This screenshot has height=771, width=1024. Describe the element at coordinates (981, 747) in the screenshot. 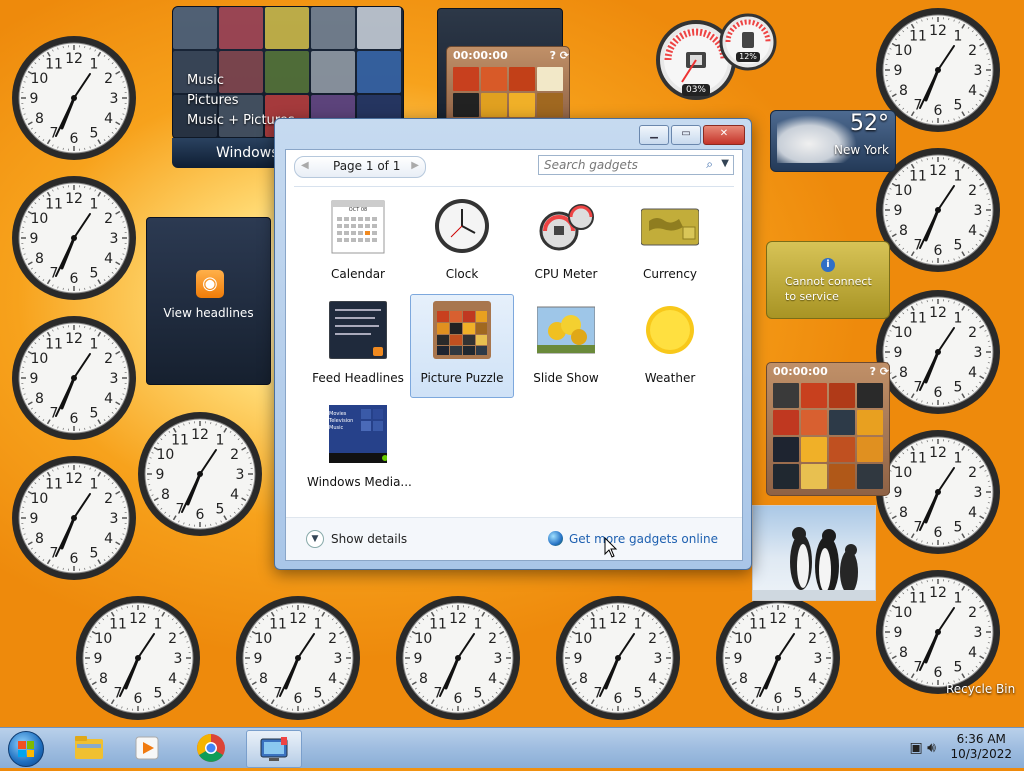

I see `system-clock: 6:36 AM 10/3/2022` at that location.